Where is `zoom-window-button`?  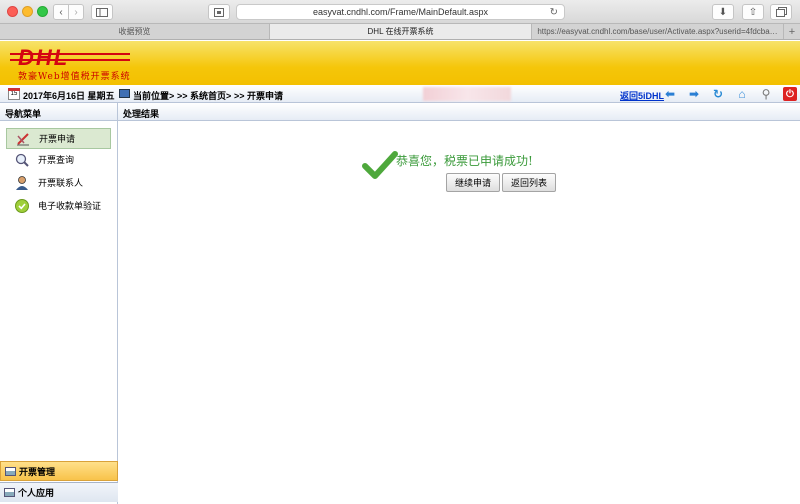
zoom-window-button is located at coordinates (42, 11).